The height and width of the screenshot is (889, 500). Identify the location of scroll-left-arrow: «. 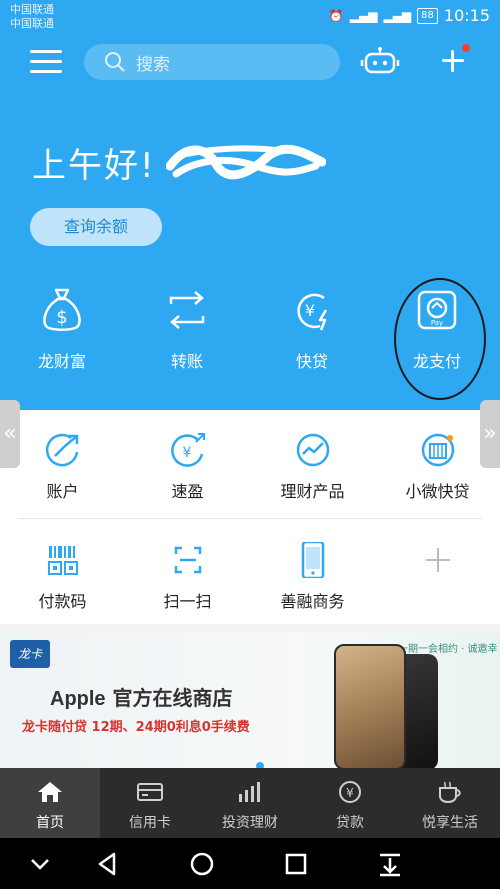
(10, 434).